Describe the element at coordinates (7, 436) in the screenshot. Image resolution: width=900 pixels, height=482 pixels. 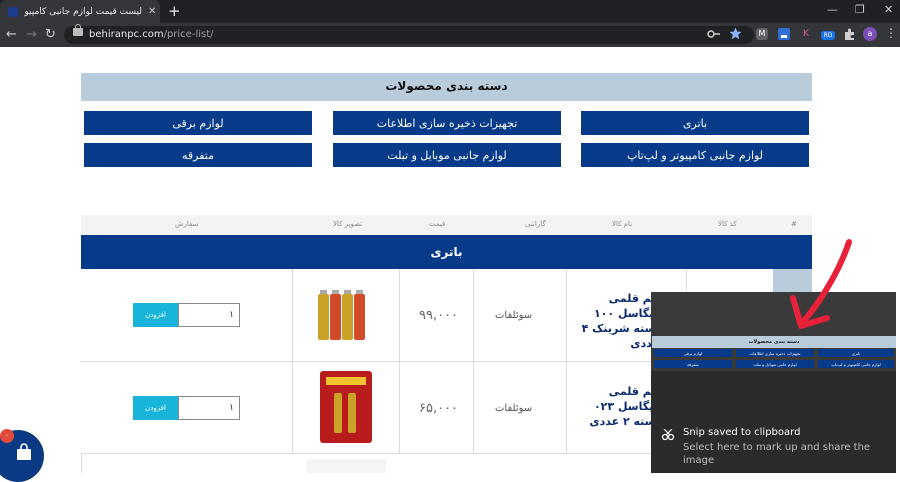
I see `cart-count-badge: ۰` at that location.